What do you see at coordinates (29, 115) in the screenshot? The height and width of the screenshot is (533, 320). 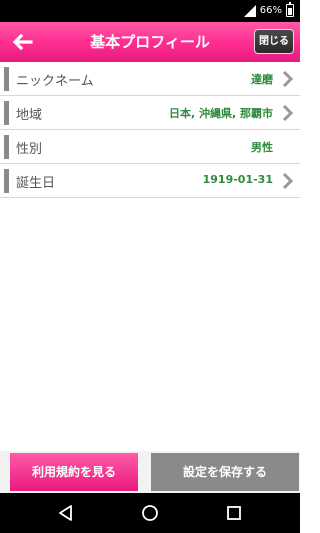 I see `row-label: 地域` at bounding box center [29, 115].